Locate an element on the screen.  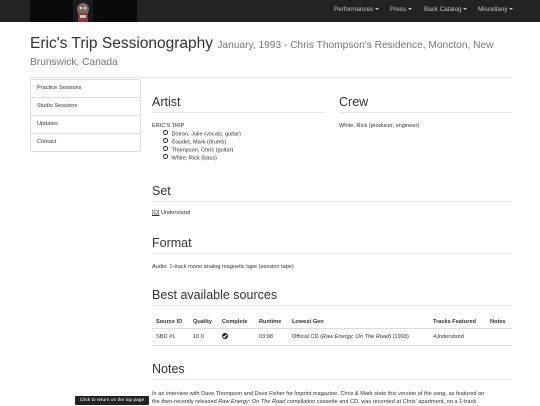
nav-performances: Performances is located at coordinates (357, 9).